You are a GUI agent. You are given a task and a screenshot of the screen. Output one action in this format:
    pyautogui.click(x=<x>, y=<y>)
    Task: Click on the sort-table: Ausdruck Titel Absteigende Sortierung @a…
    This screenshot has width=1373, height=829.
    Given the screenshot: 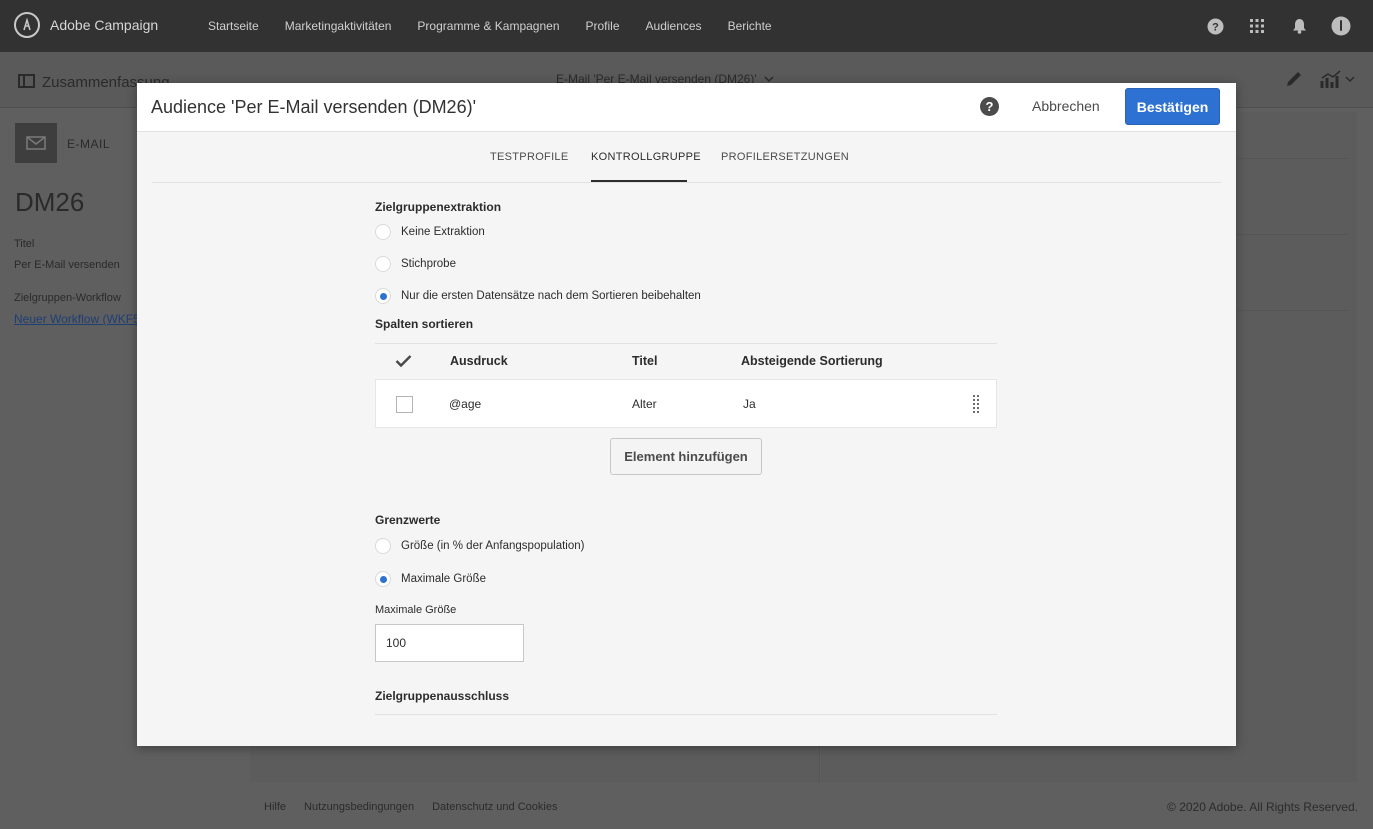 What is the action you would take?
    pyautogui.click(x=686, y=385)
    